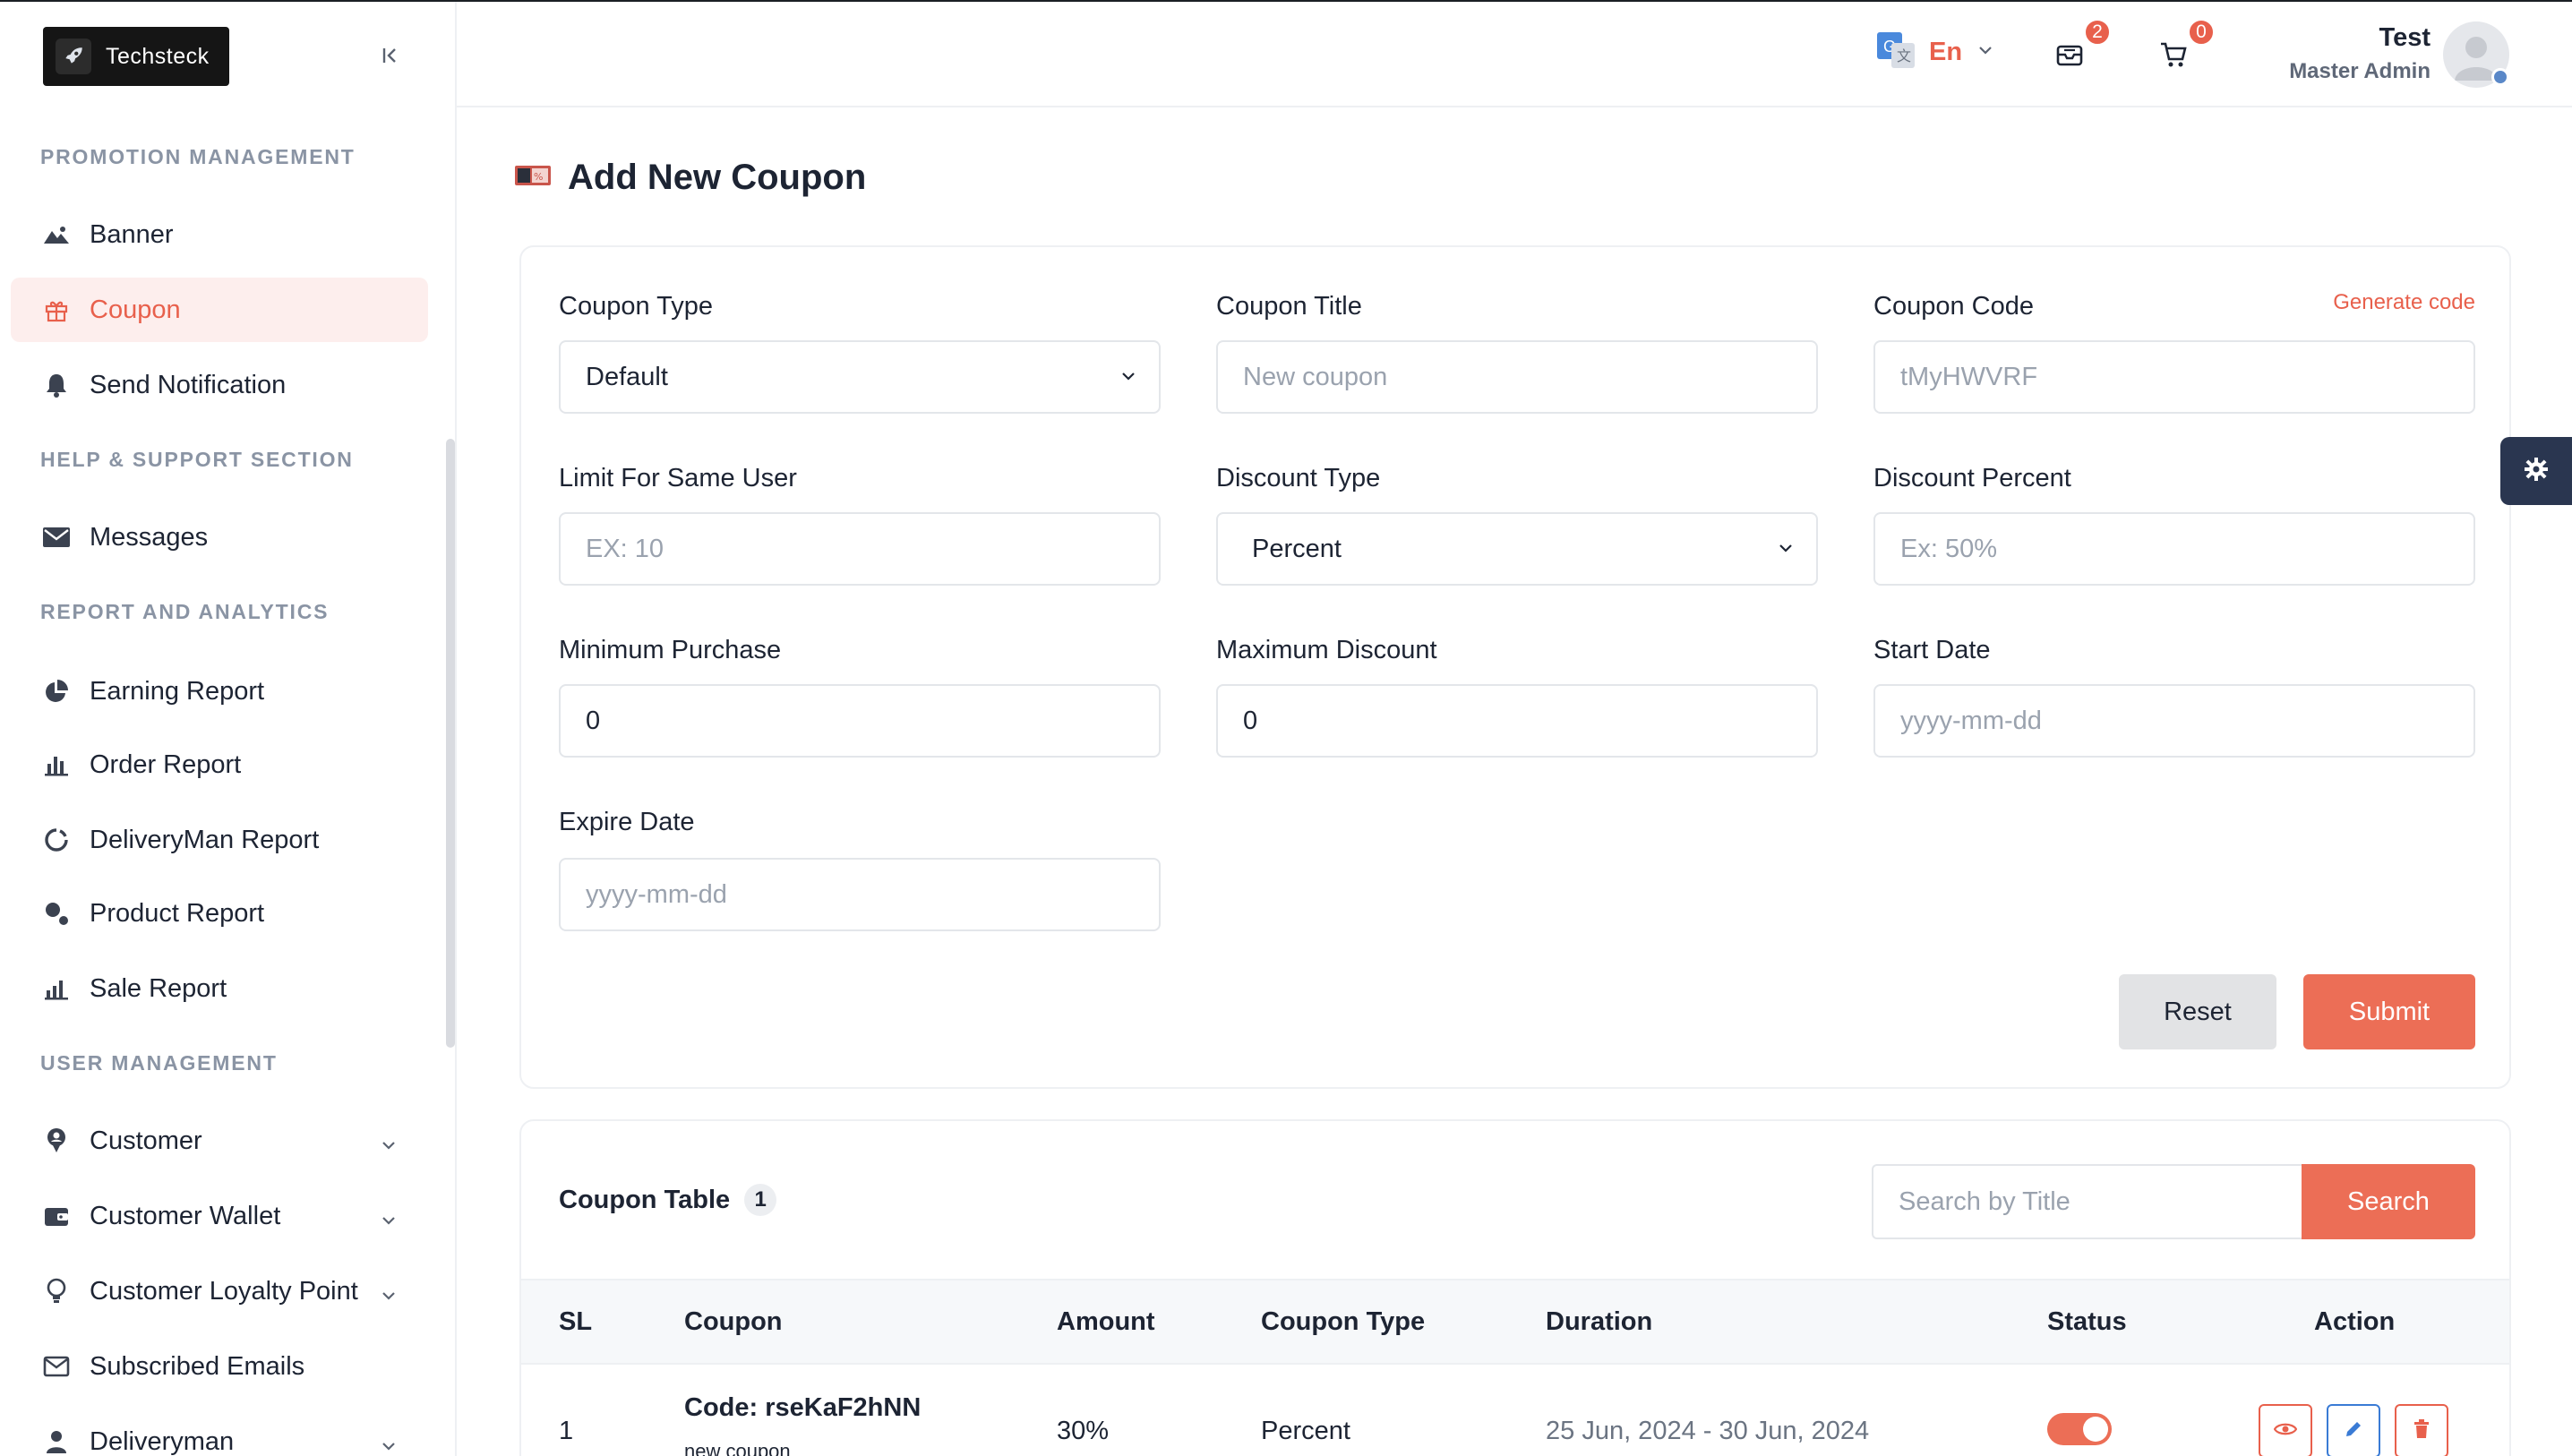 This screenshot has width=2572, height=1456. Describe the element at coordinates (73, 56) in the screenshot. I see `rocket-icon` at that location.